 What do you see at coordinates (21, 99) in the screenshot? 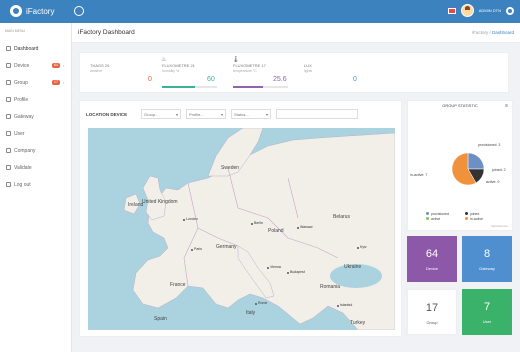
I see `sidebar-item-label: Profile` at bounding box center [21, 99].